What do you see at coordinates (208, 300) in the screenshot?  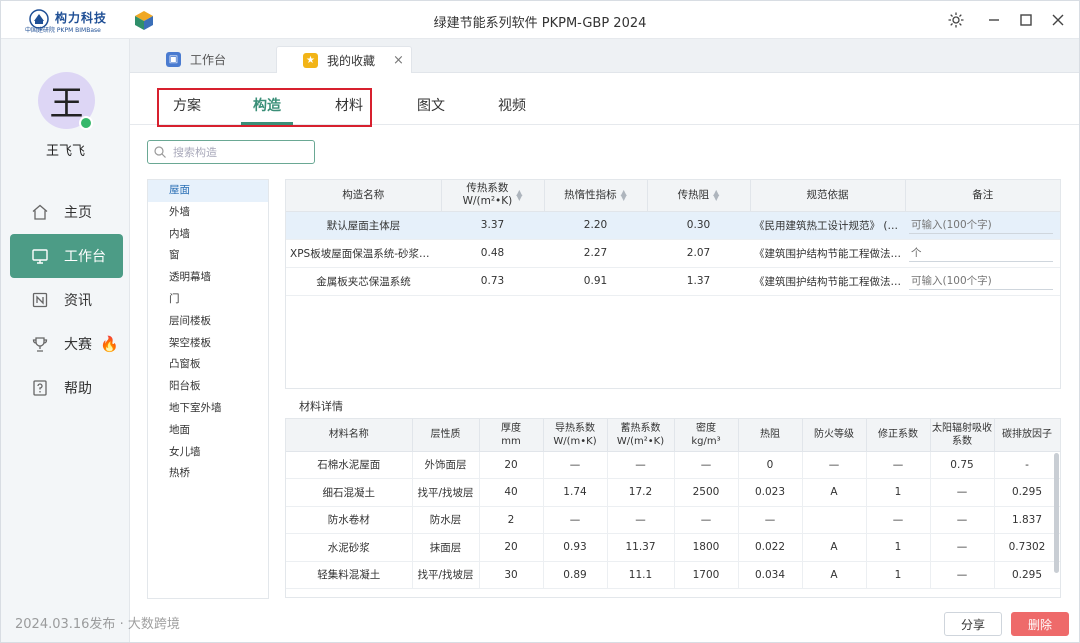 I see `category-item: 门` at bounding box center [208, 300].